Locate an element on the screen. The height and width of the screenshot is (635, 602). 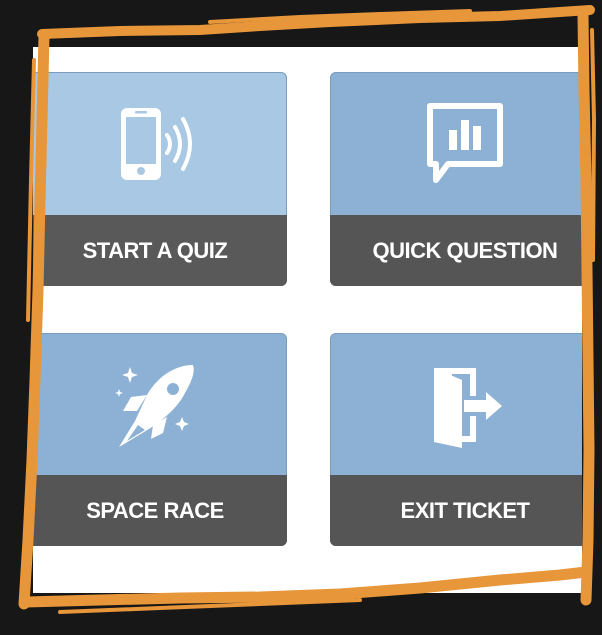
exit-ticket-icon-area is located at coordinates (456, 404).